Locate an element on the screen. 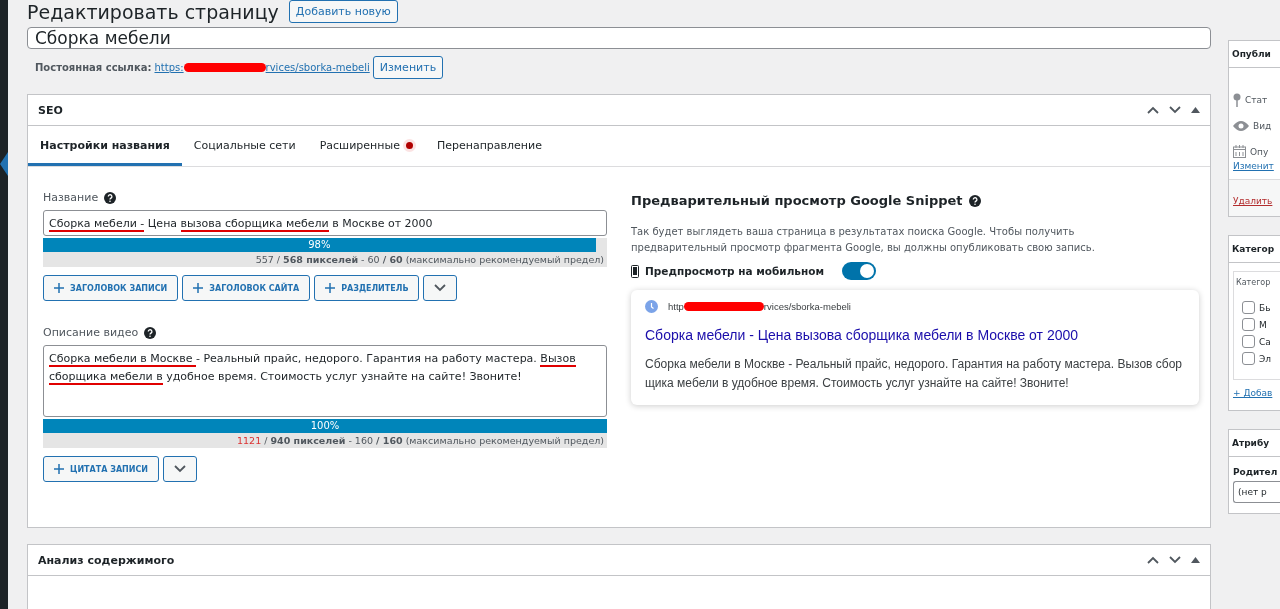 Image resolution: width=1280 pixels, height=609 pixels. category-label: Са is located at coordinates (1265, 341).